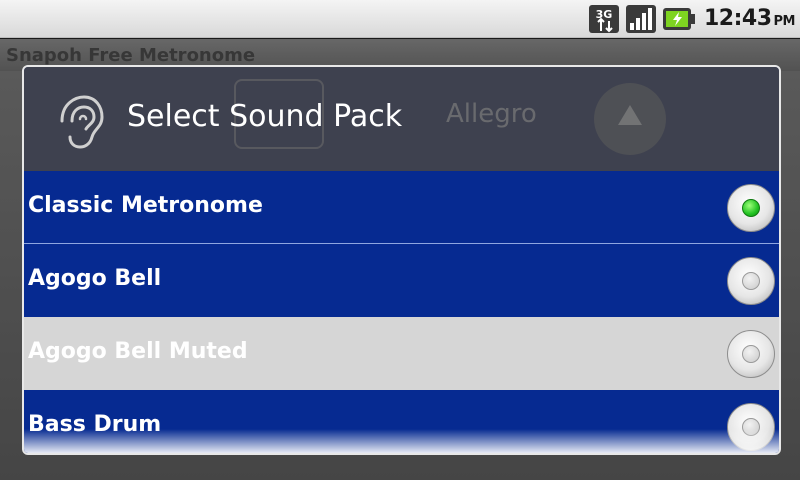  I want to click on background-up-arrow-icon, so click(630, 119).